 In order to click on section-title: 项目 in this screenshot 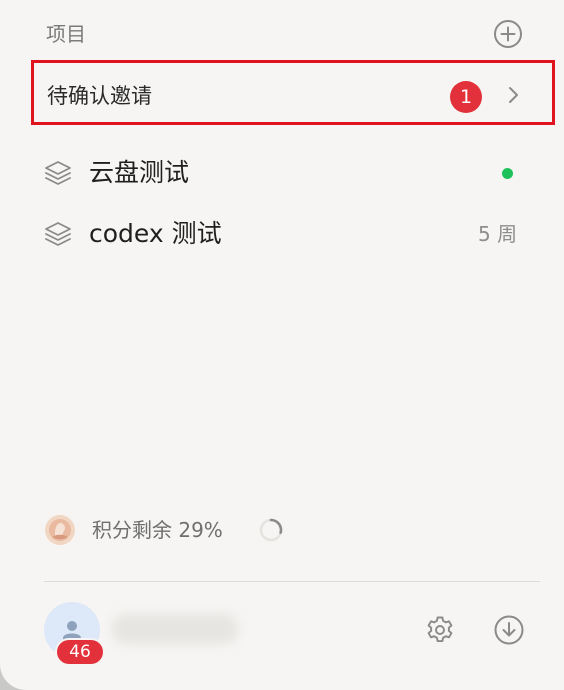, I will do `click(66, 34)`.